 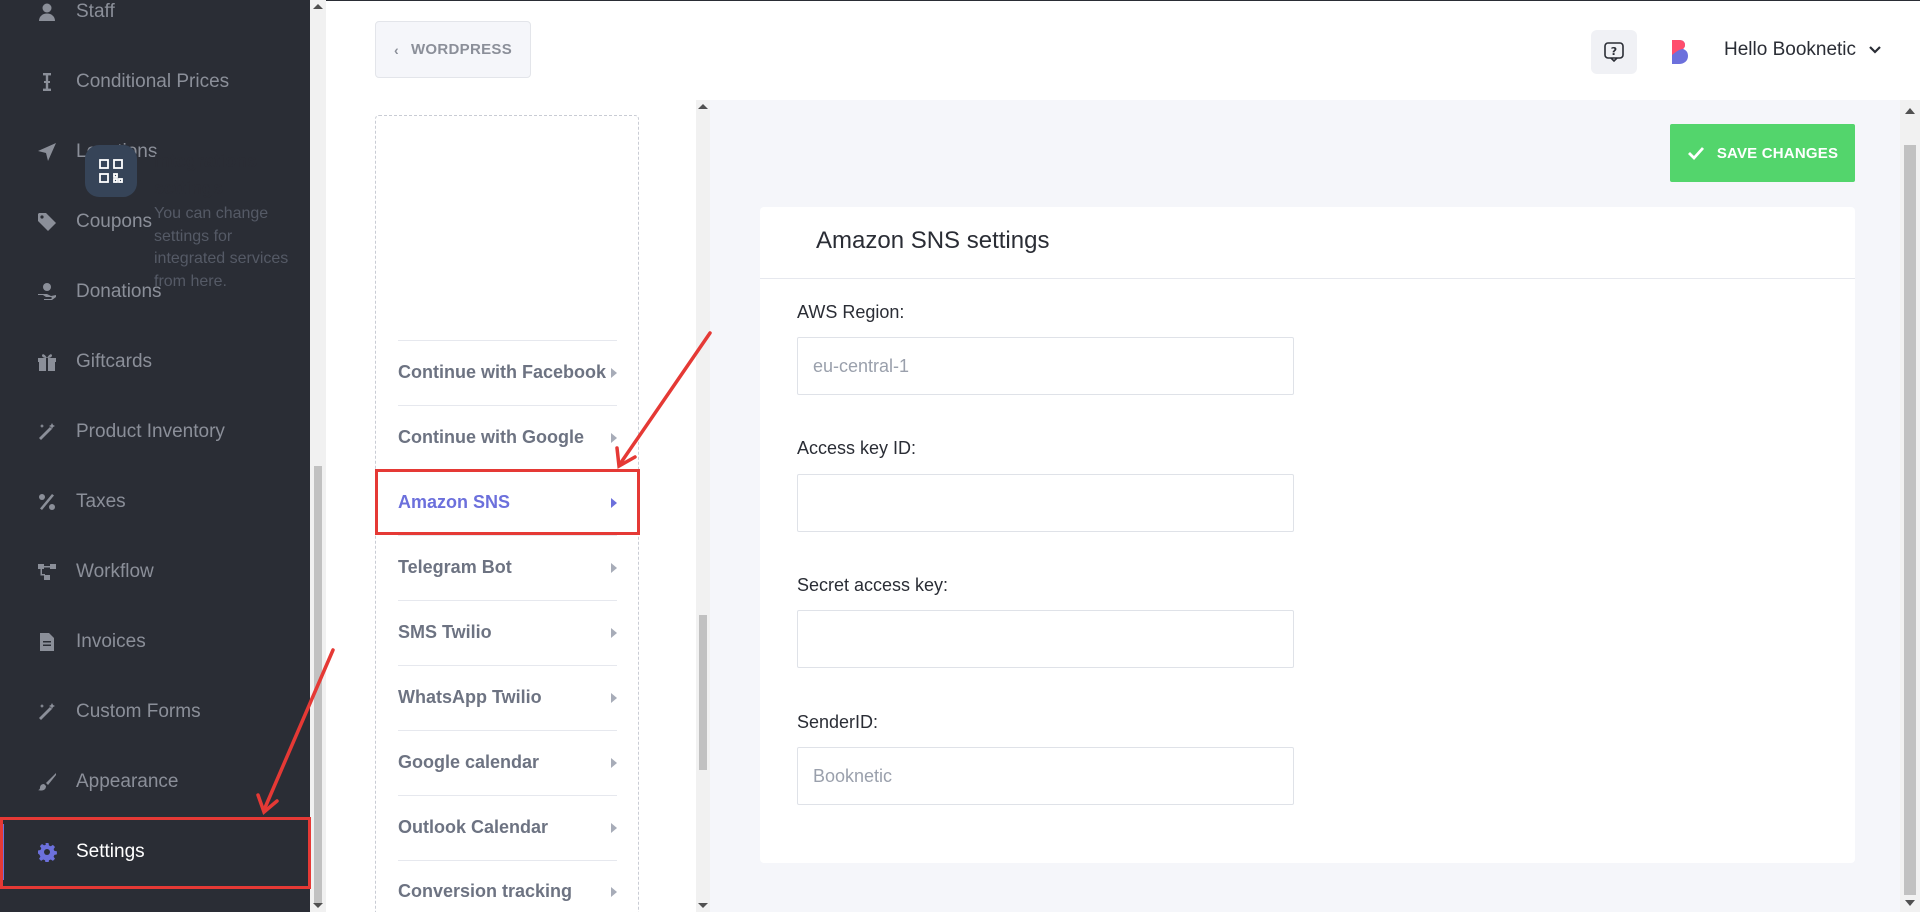 I want to click on user-greeting: Hello Booknetic, so click(x=1790, y=49).